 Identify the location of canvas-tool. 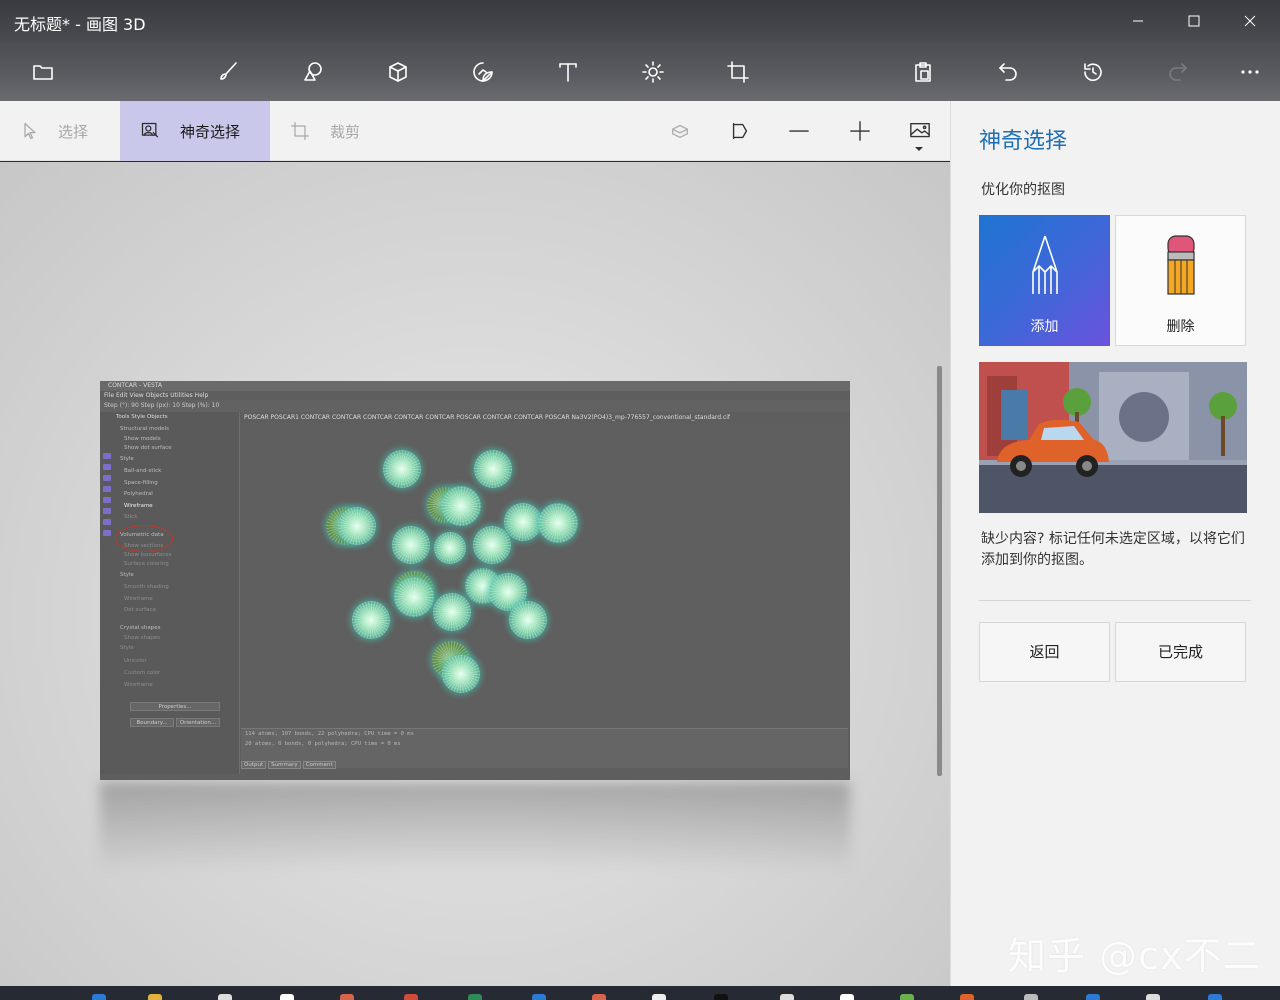
(738, 72).